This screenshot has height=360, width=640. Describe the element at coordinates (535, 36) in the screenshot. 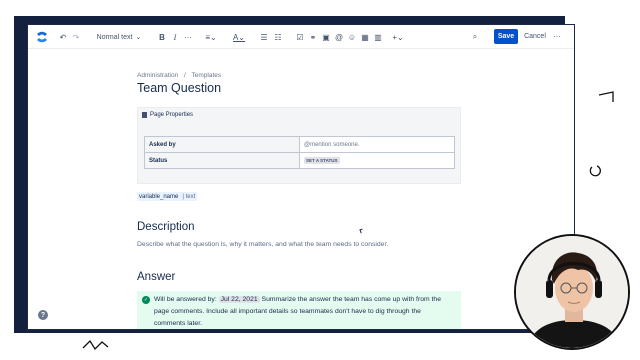

I see `cancel-button: Cancel` at that location.